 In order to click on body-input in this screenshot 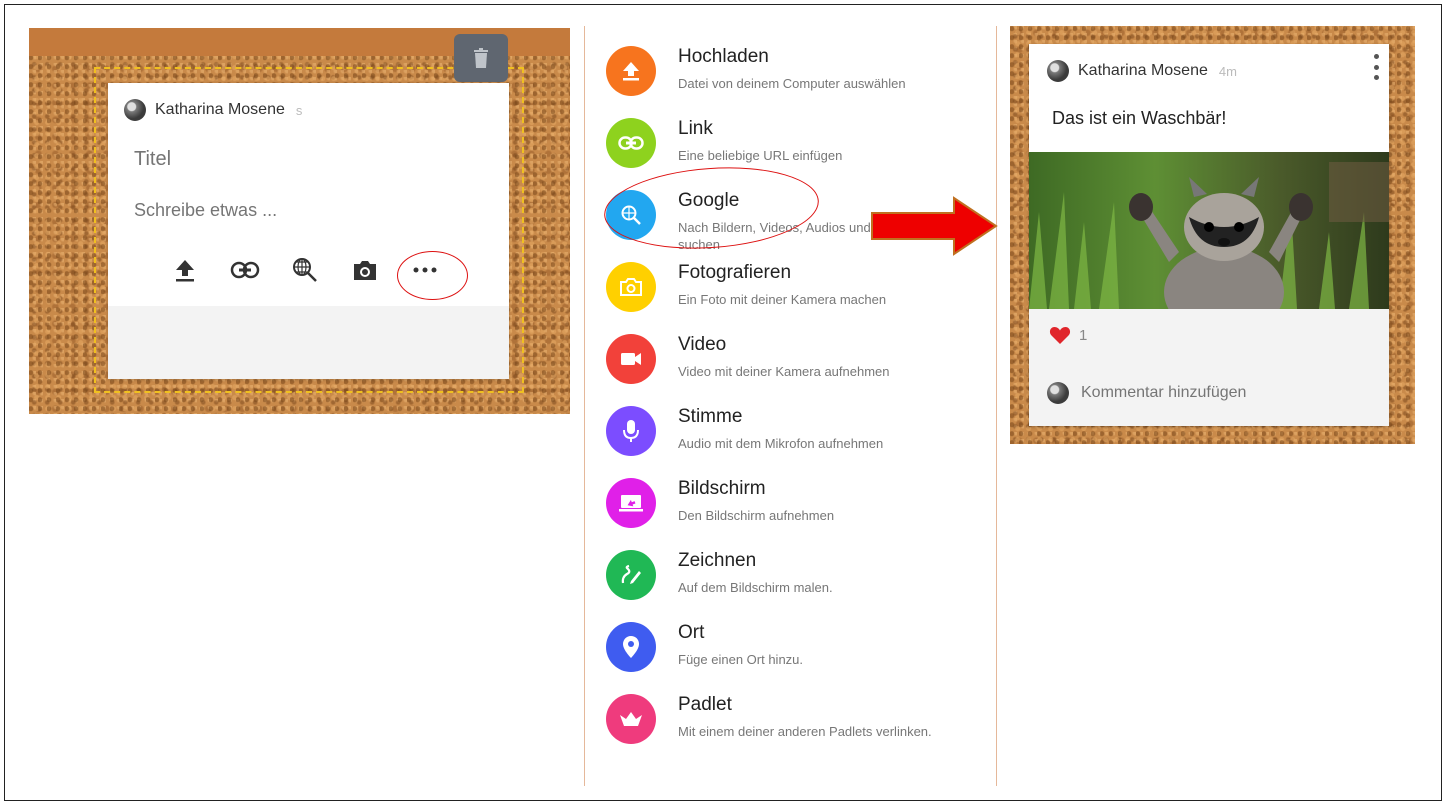, I will do `click(304, 210)`.